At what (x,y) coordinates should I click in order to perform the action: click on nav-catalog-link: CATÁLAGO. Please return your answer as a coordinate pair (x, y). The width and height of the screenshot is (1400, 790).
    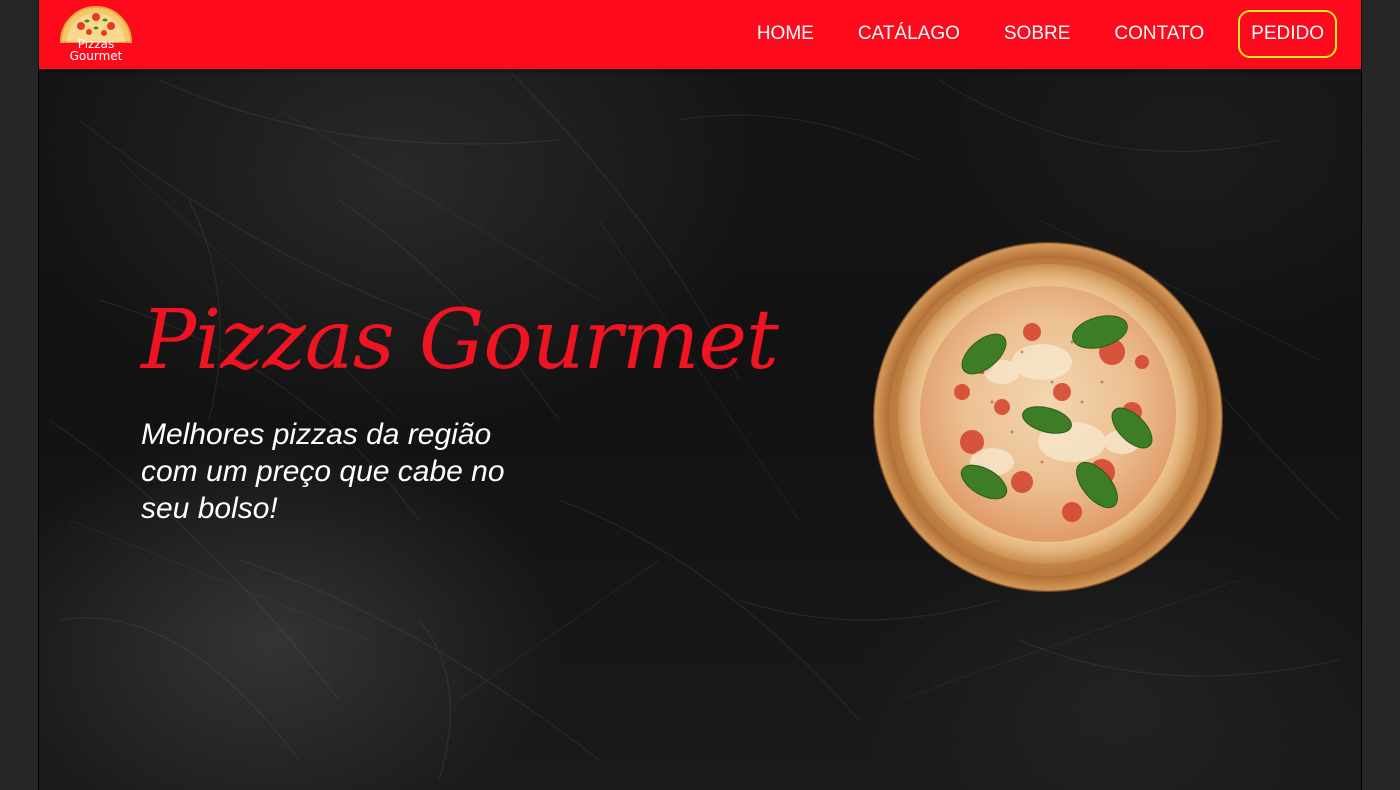
    Looking at the image, I should click on (909, 34).